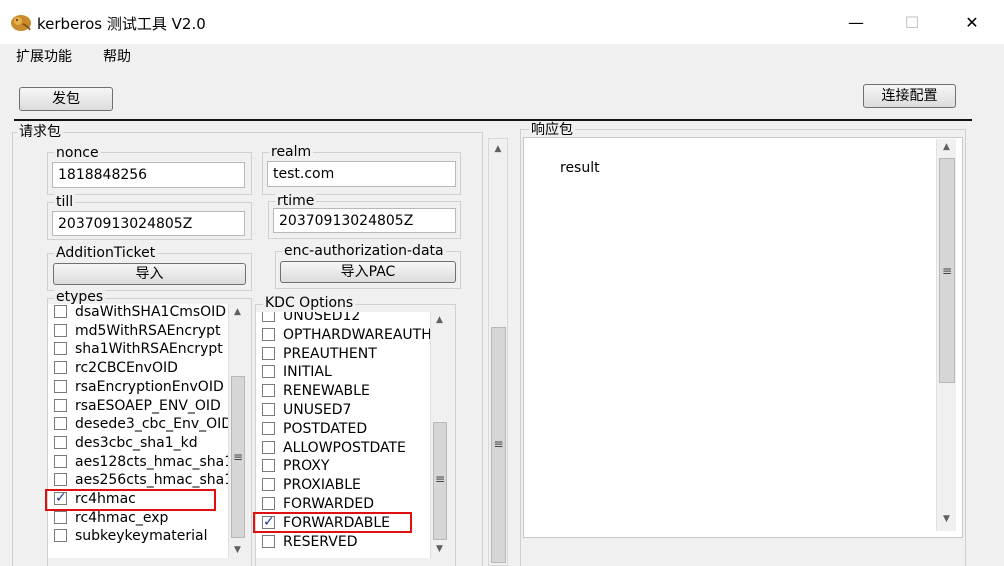  What do you see at coordinates (329, 504) in the screenshot?
I see `kdc-option-item-label: FORWARDED` at bounding box center [329, 504].